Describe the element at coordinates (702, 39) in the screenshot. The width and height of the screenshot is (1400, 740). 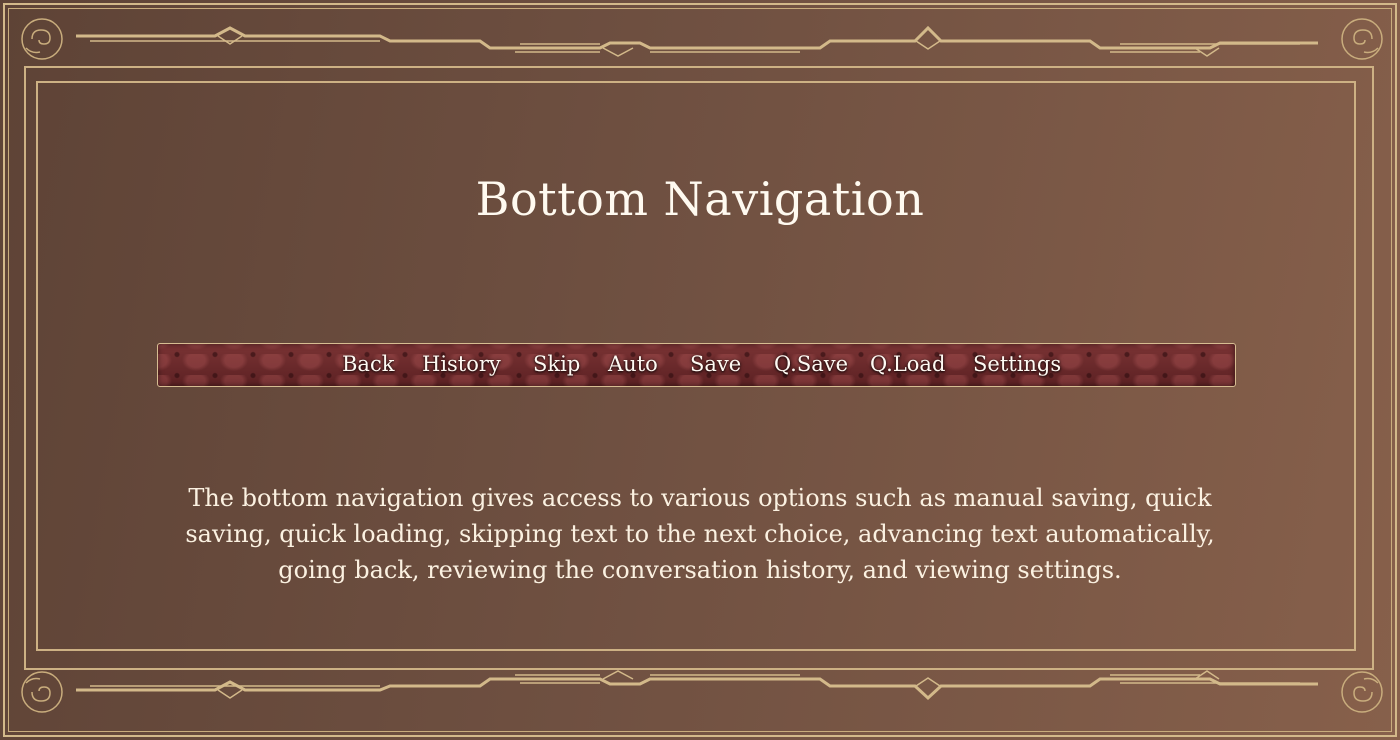
I see `top-ornament-border` at that location.